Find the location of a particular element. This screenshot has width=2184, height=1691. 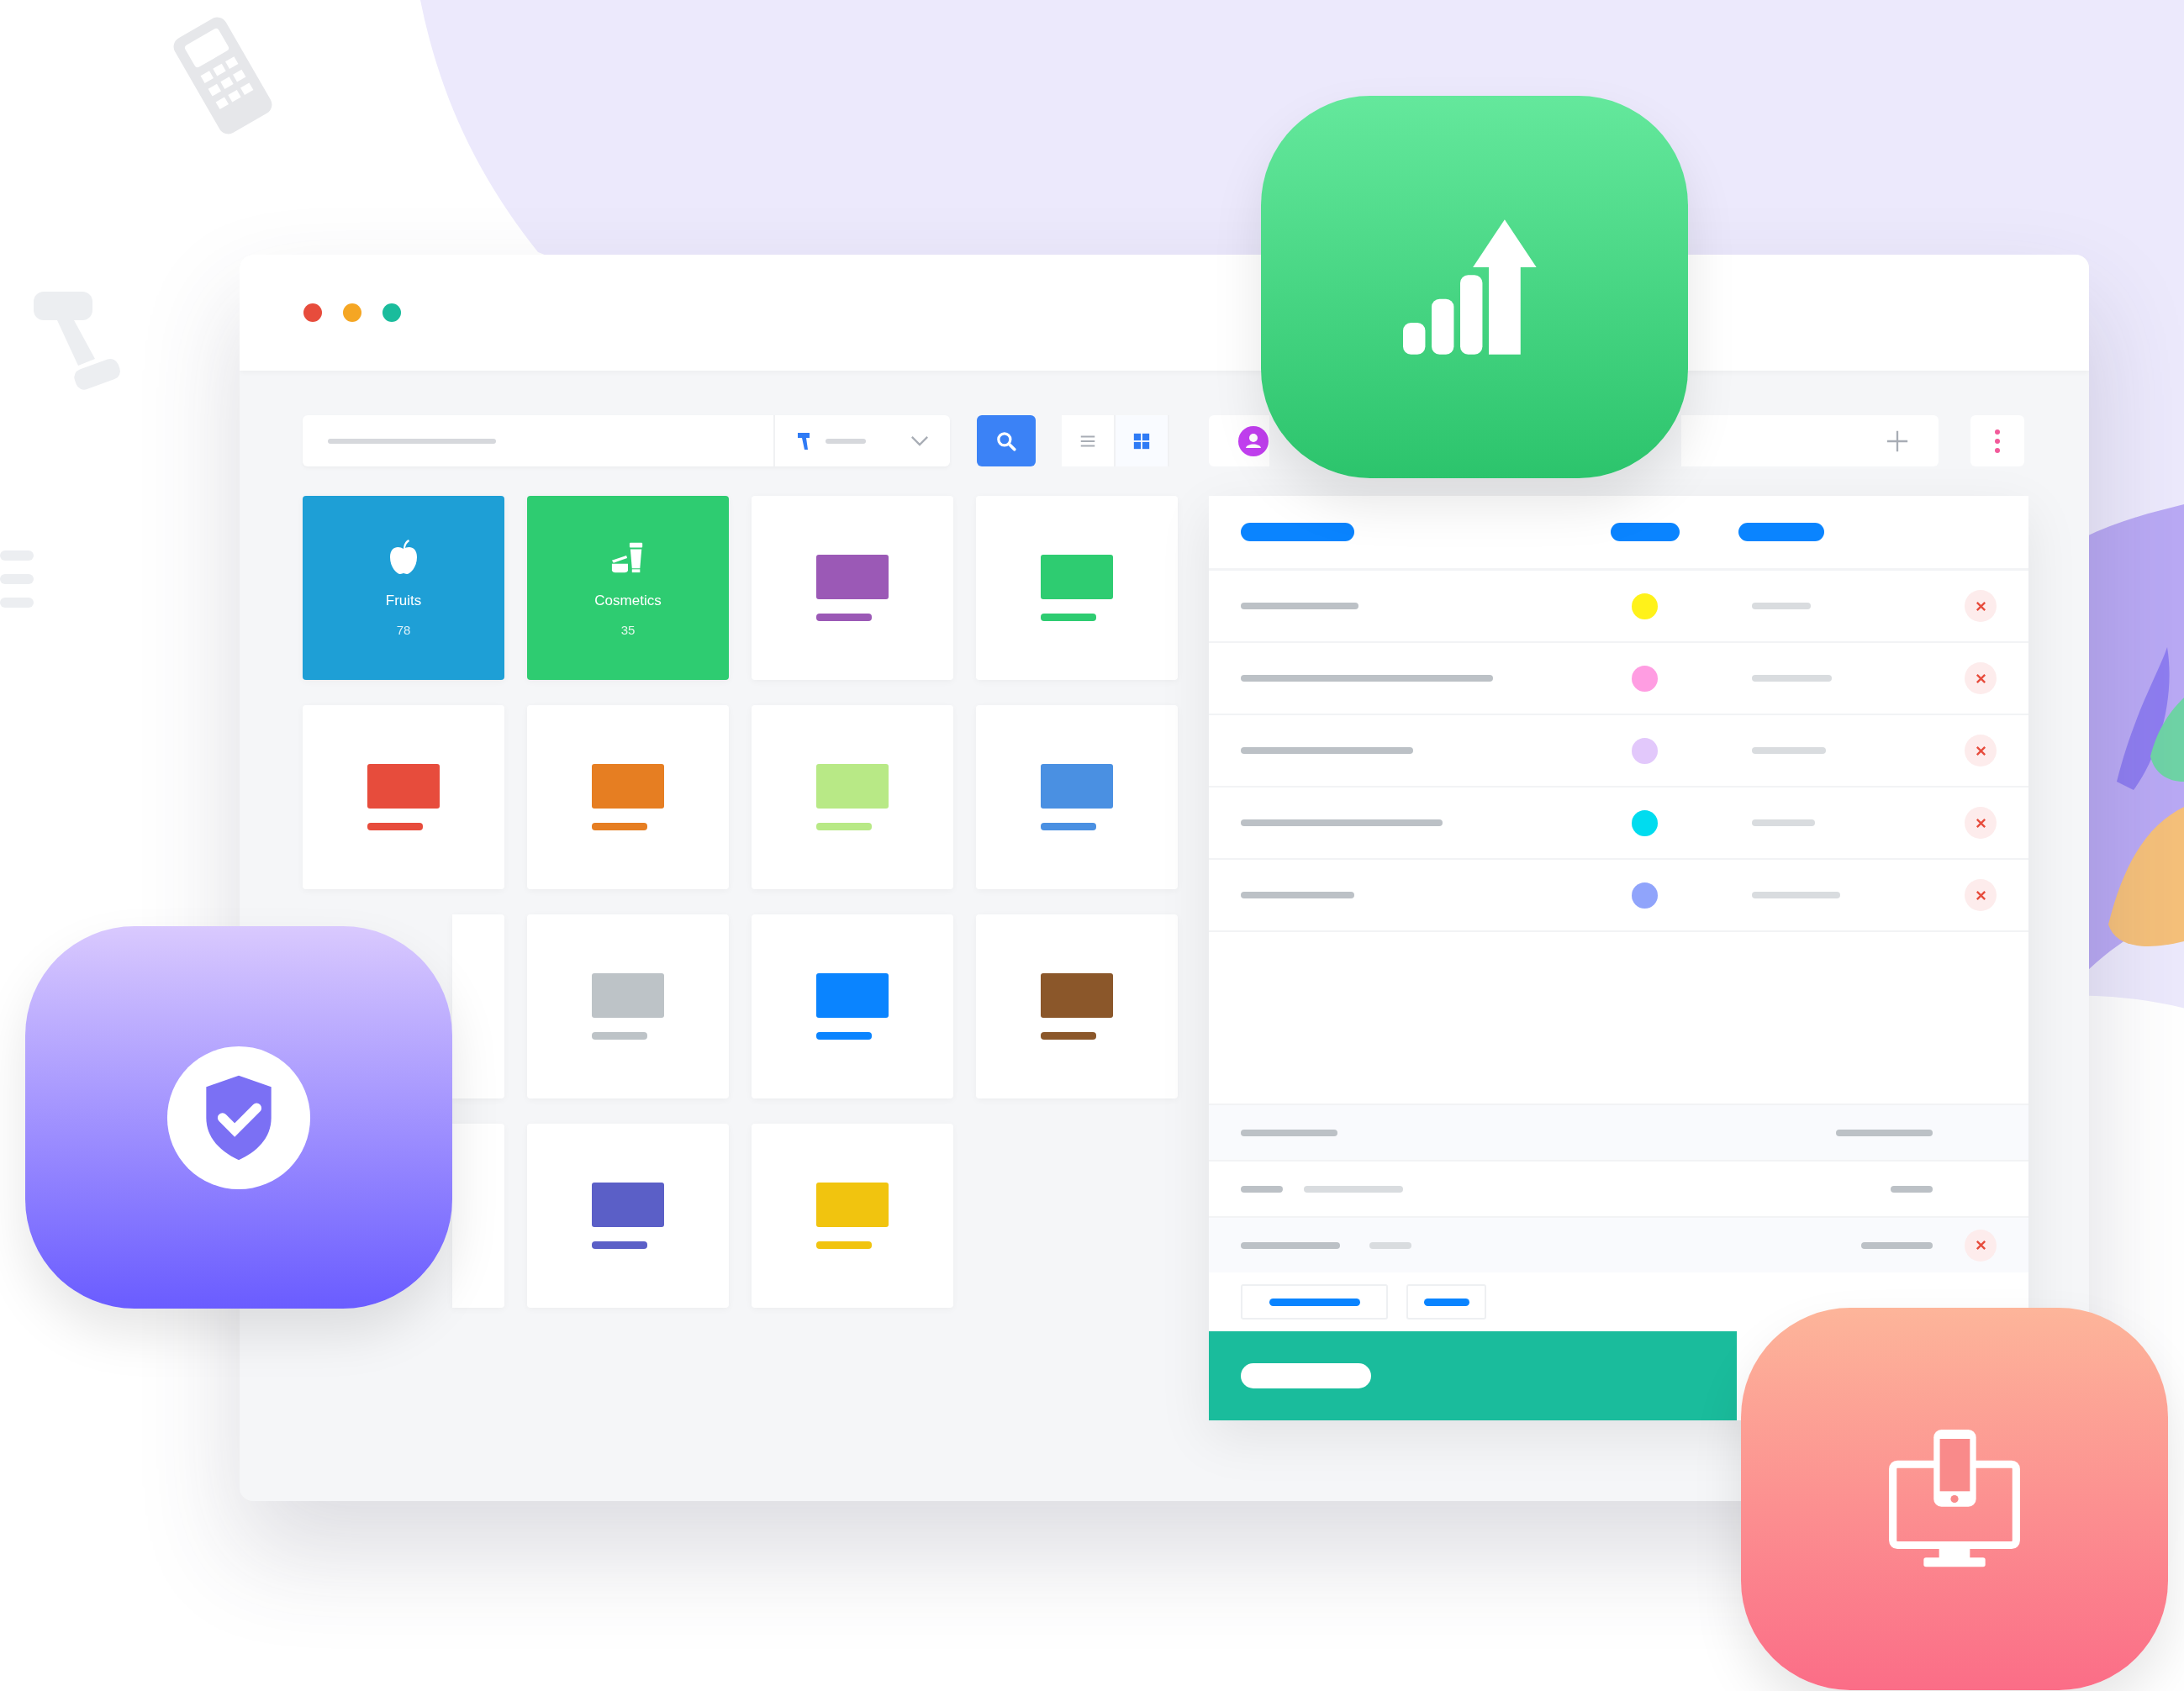

discount-button is located at coordinates (1314, 1302).